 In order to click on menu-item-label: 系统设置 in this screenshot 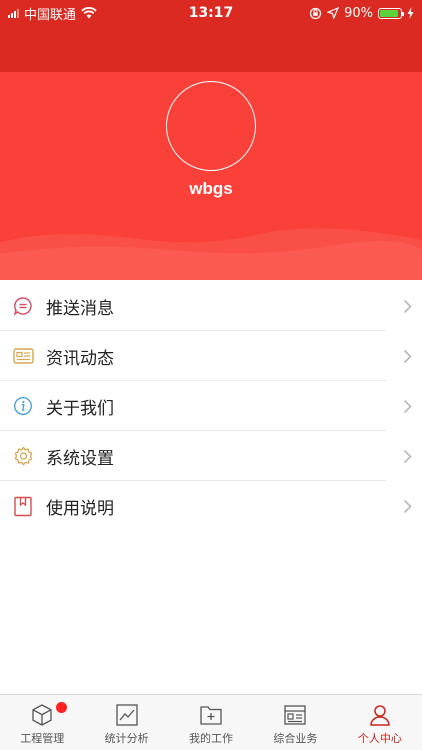, I will do `click(80, 458)`.